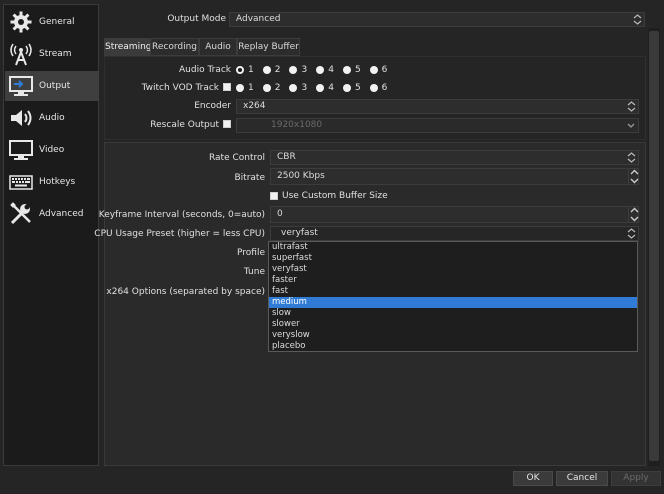 The height and width of the screenshot is (494, 664). I want to click on sidebar-item-general: General, so click(52, 22).